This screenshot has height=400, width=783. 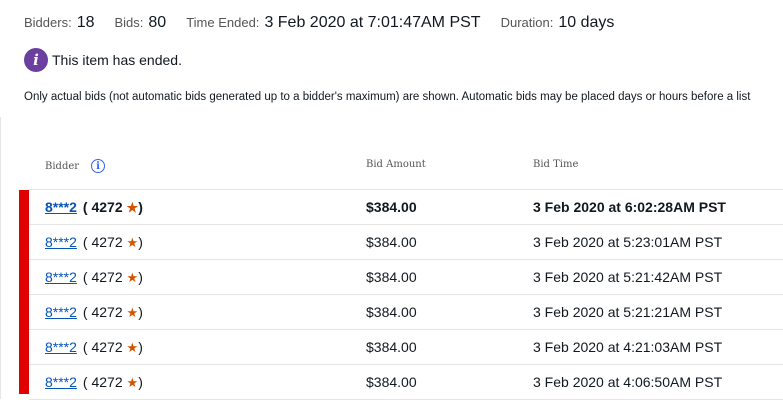 I want to click on item-ended-notice: i This item has ended., so click(x=103, y=60).